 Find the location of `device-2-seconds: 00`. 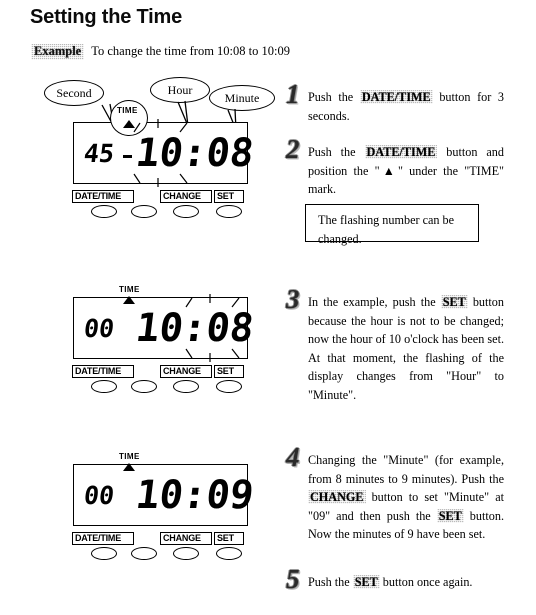

device-2-seconds: 00 is located at coordinates (99, 328).